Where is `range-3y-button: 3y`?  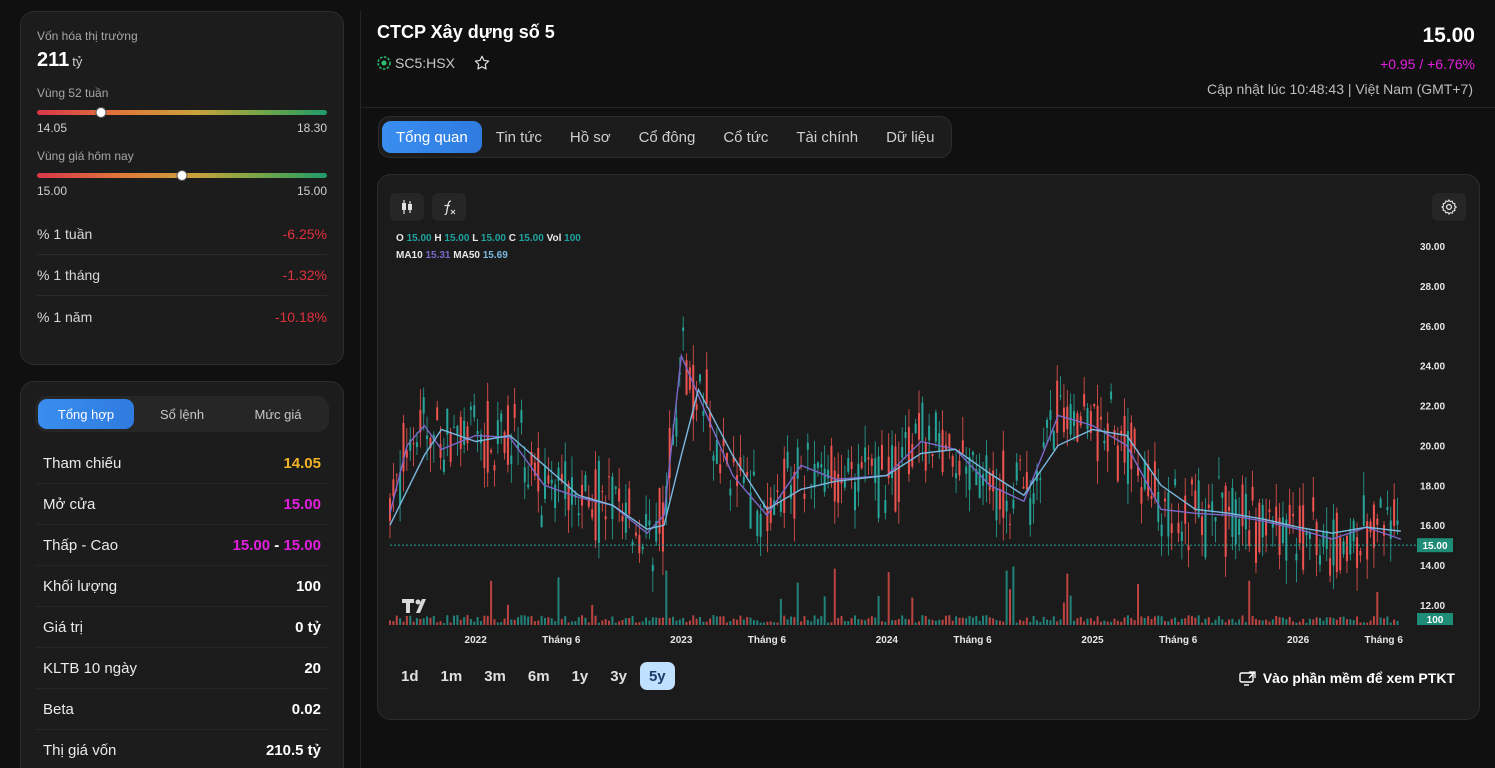 range-3y-button: 3y is located at coordinates (618, 676).